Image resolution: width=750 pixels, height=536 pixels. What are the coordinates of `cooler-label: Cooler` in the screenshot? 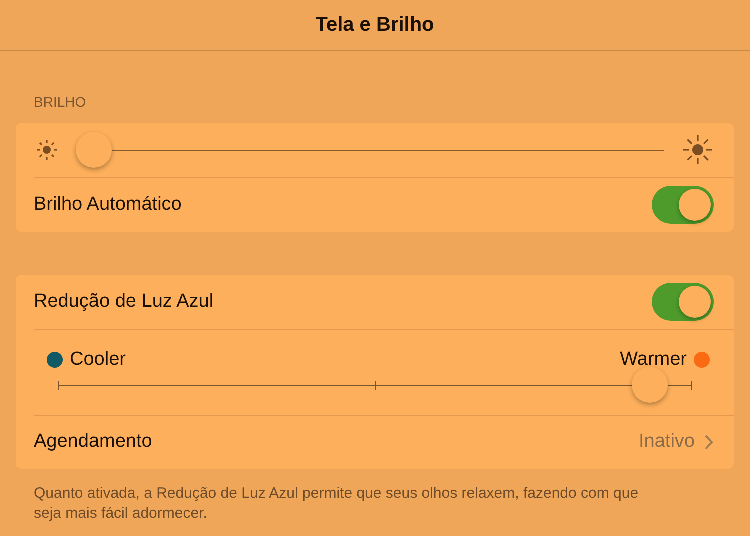 It's located at (98, 360).